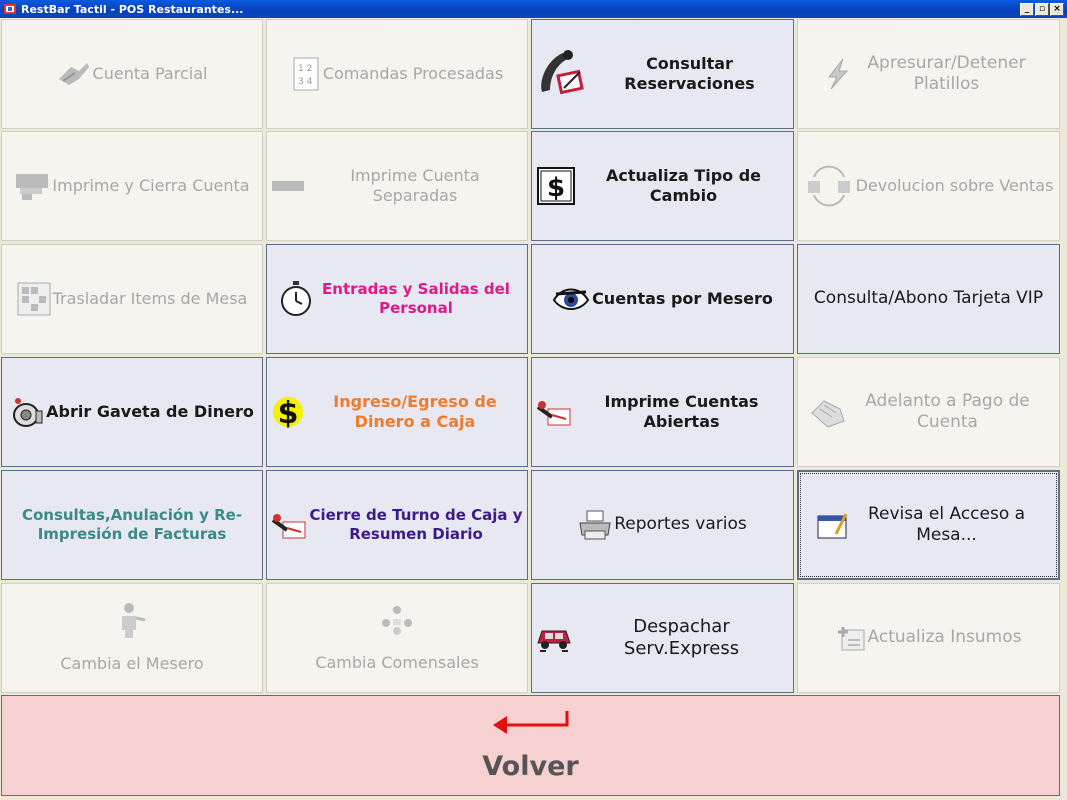 The image size is (1067, 800). I want to click on printer-icon, so click(595, 525).